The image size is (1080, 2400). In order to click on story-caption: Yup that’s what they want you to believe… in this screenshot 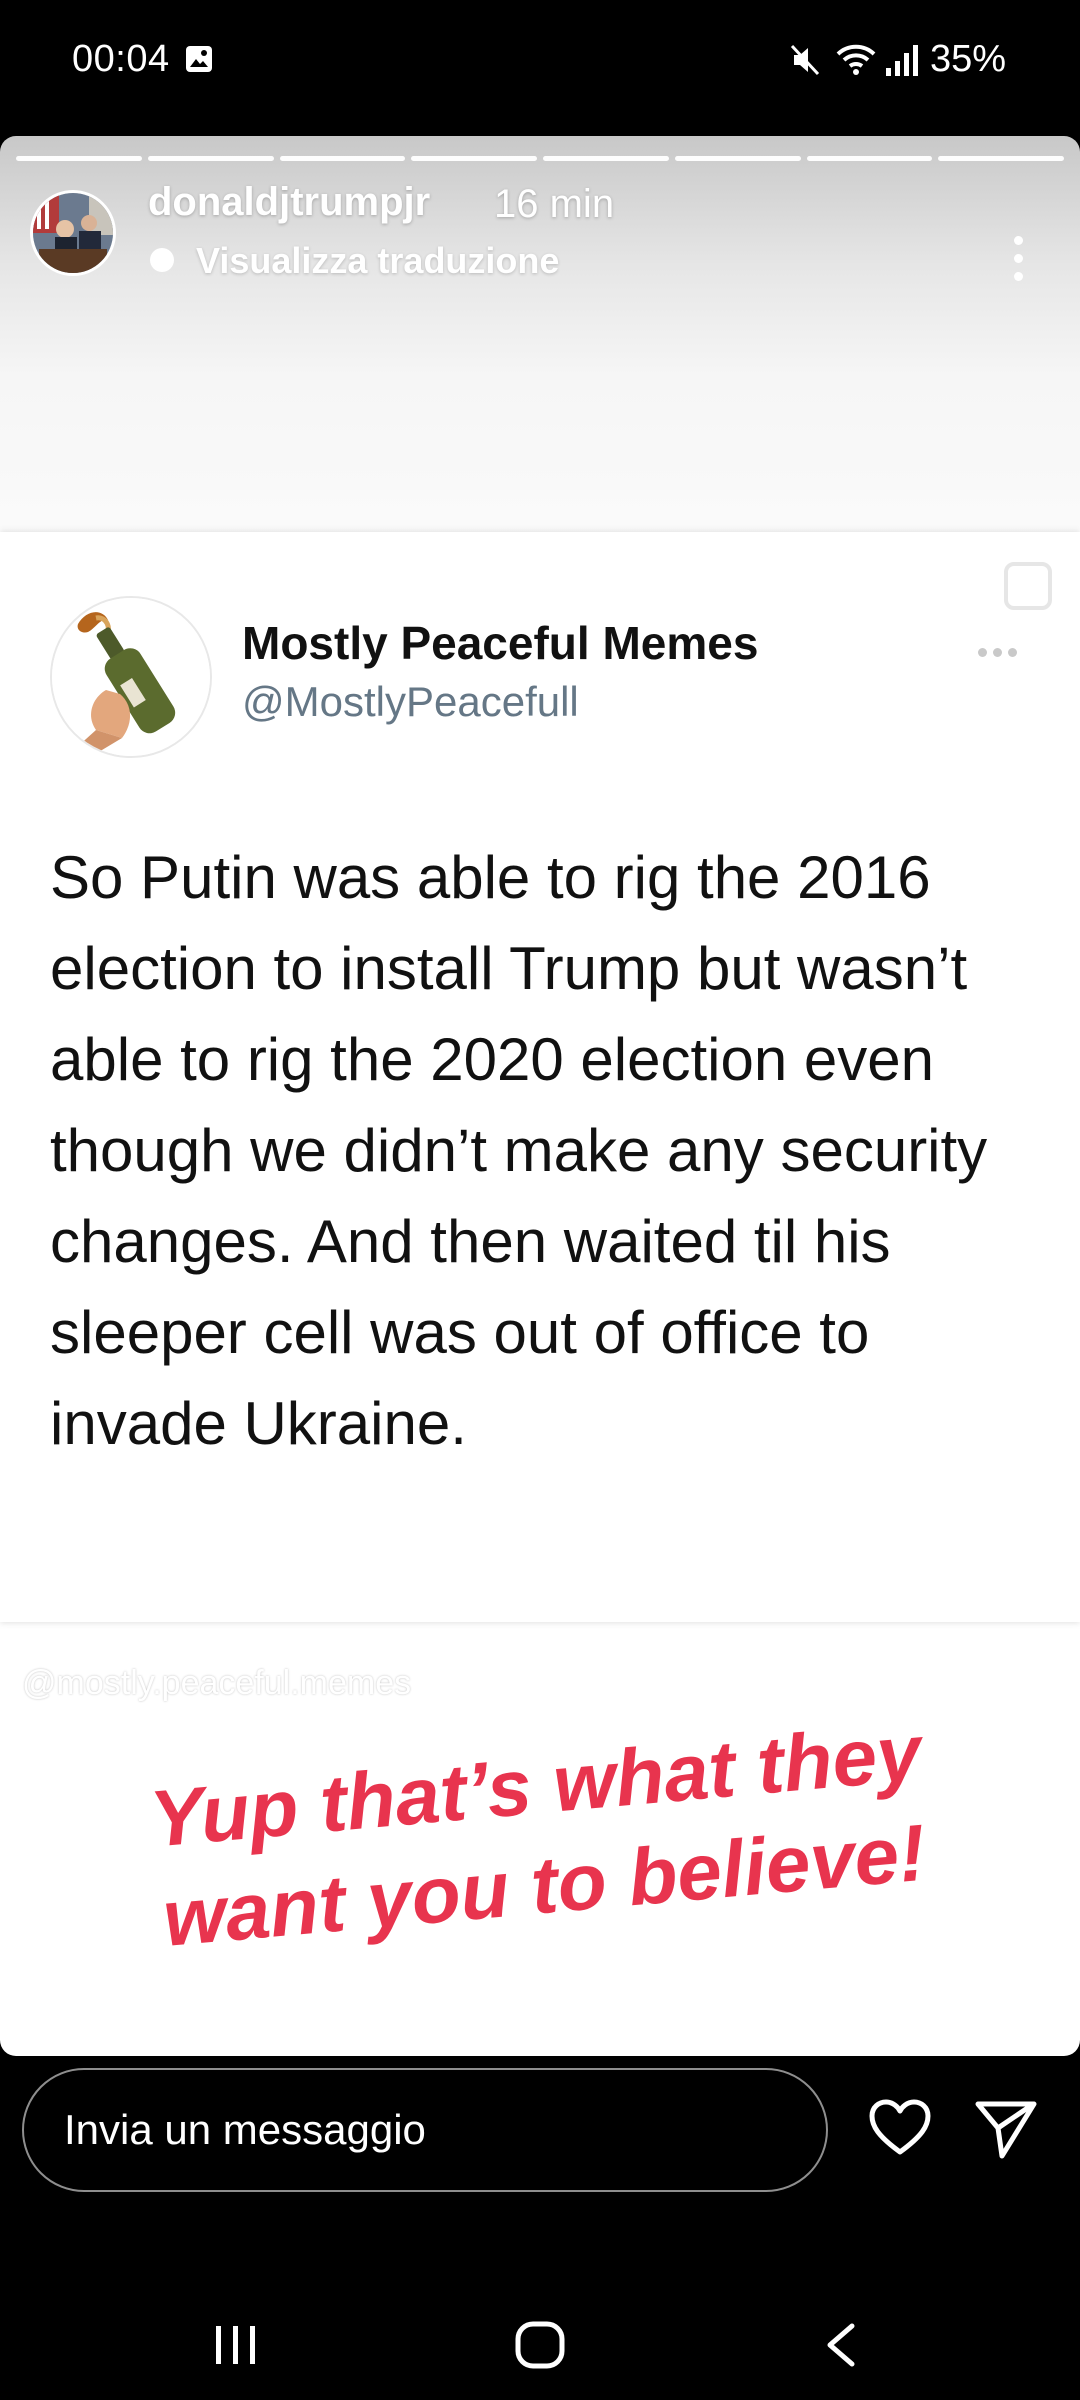, I will do `click(540, 1836)`.